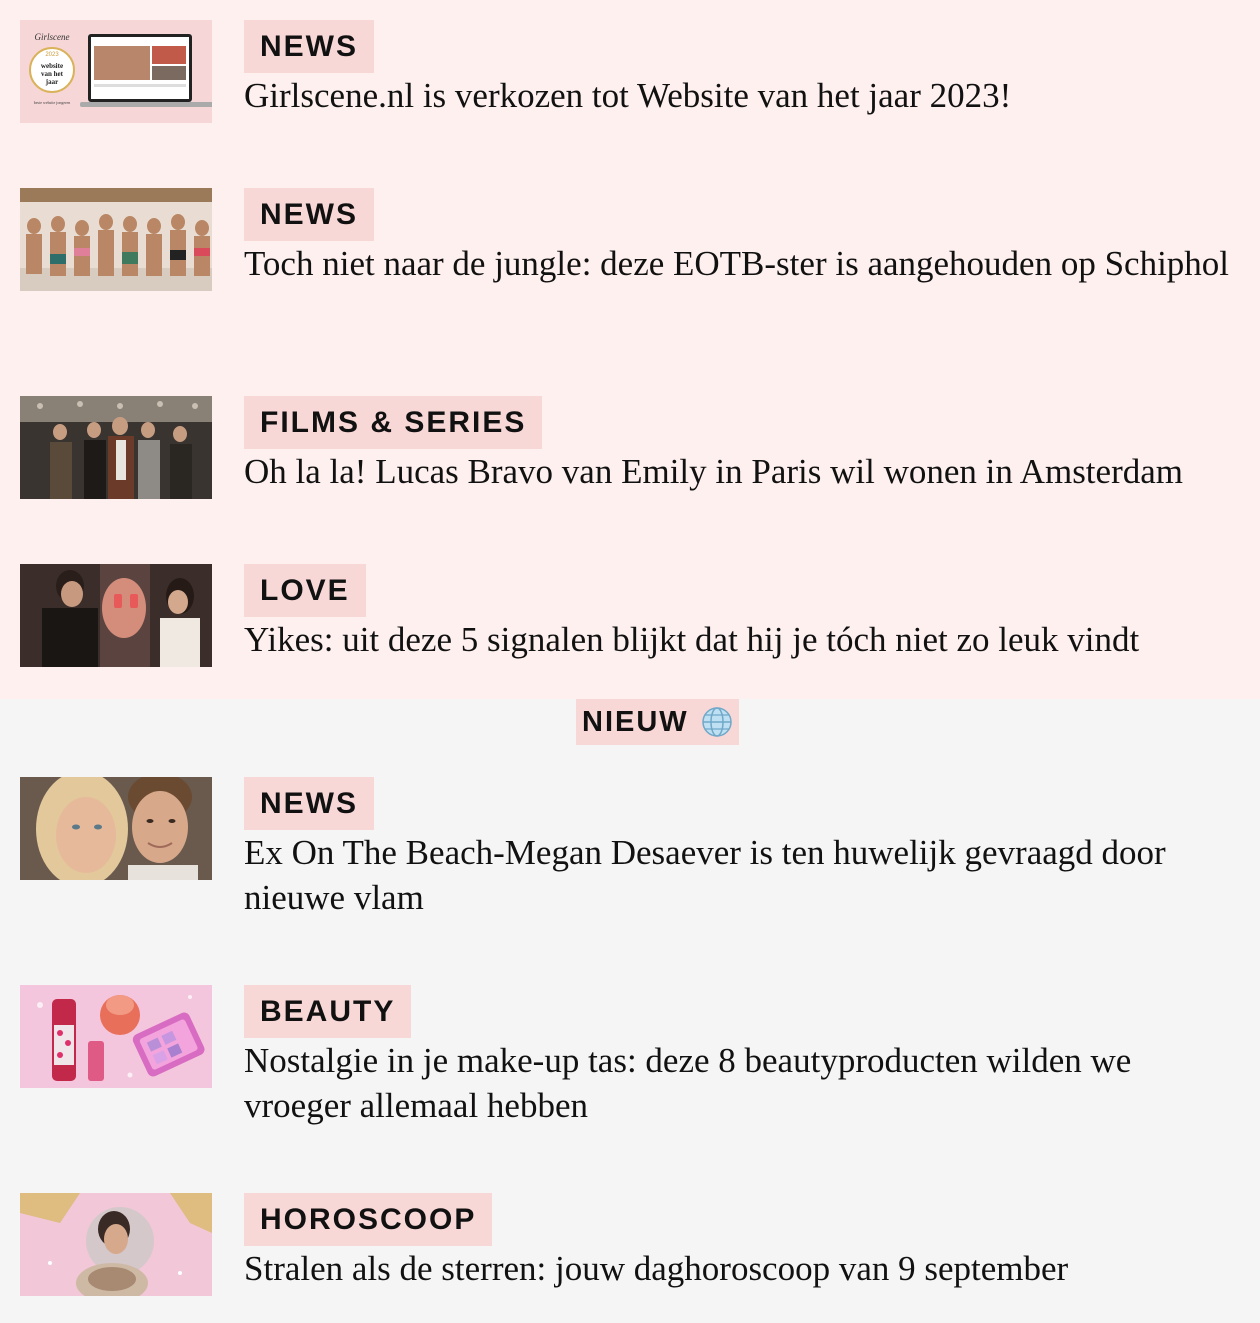 This screenshot has width=1260, height=1323. I want to click on svg-text: van het, so click(52, 74).